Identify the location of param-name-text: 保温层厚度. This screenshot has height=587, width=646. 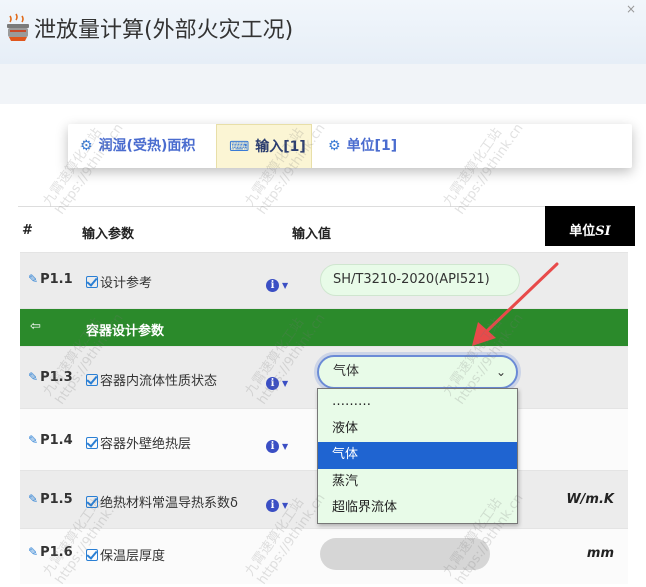
(133, 556).